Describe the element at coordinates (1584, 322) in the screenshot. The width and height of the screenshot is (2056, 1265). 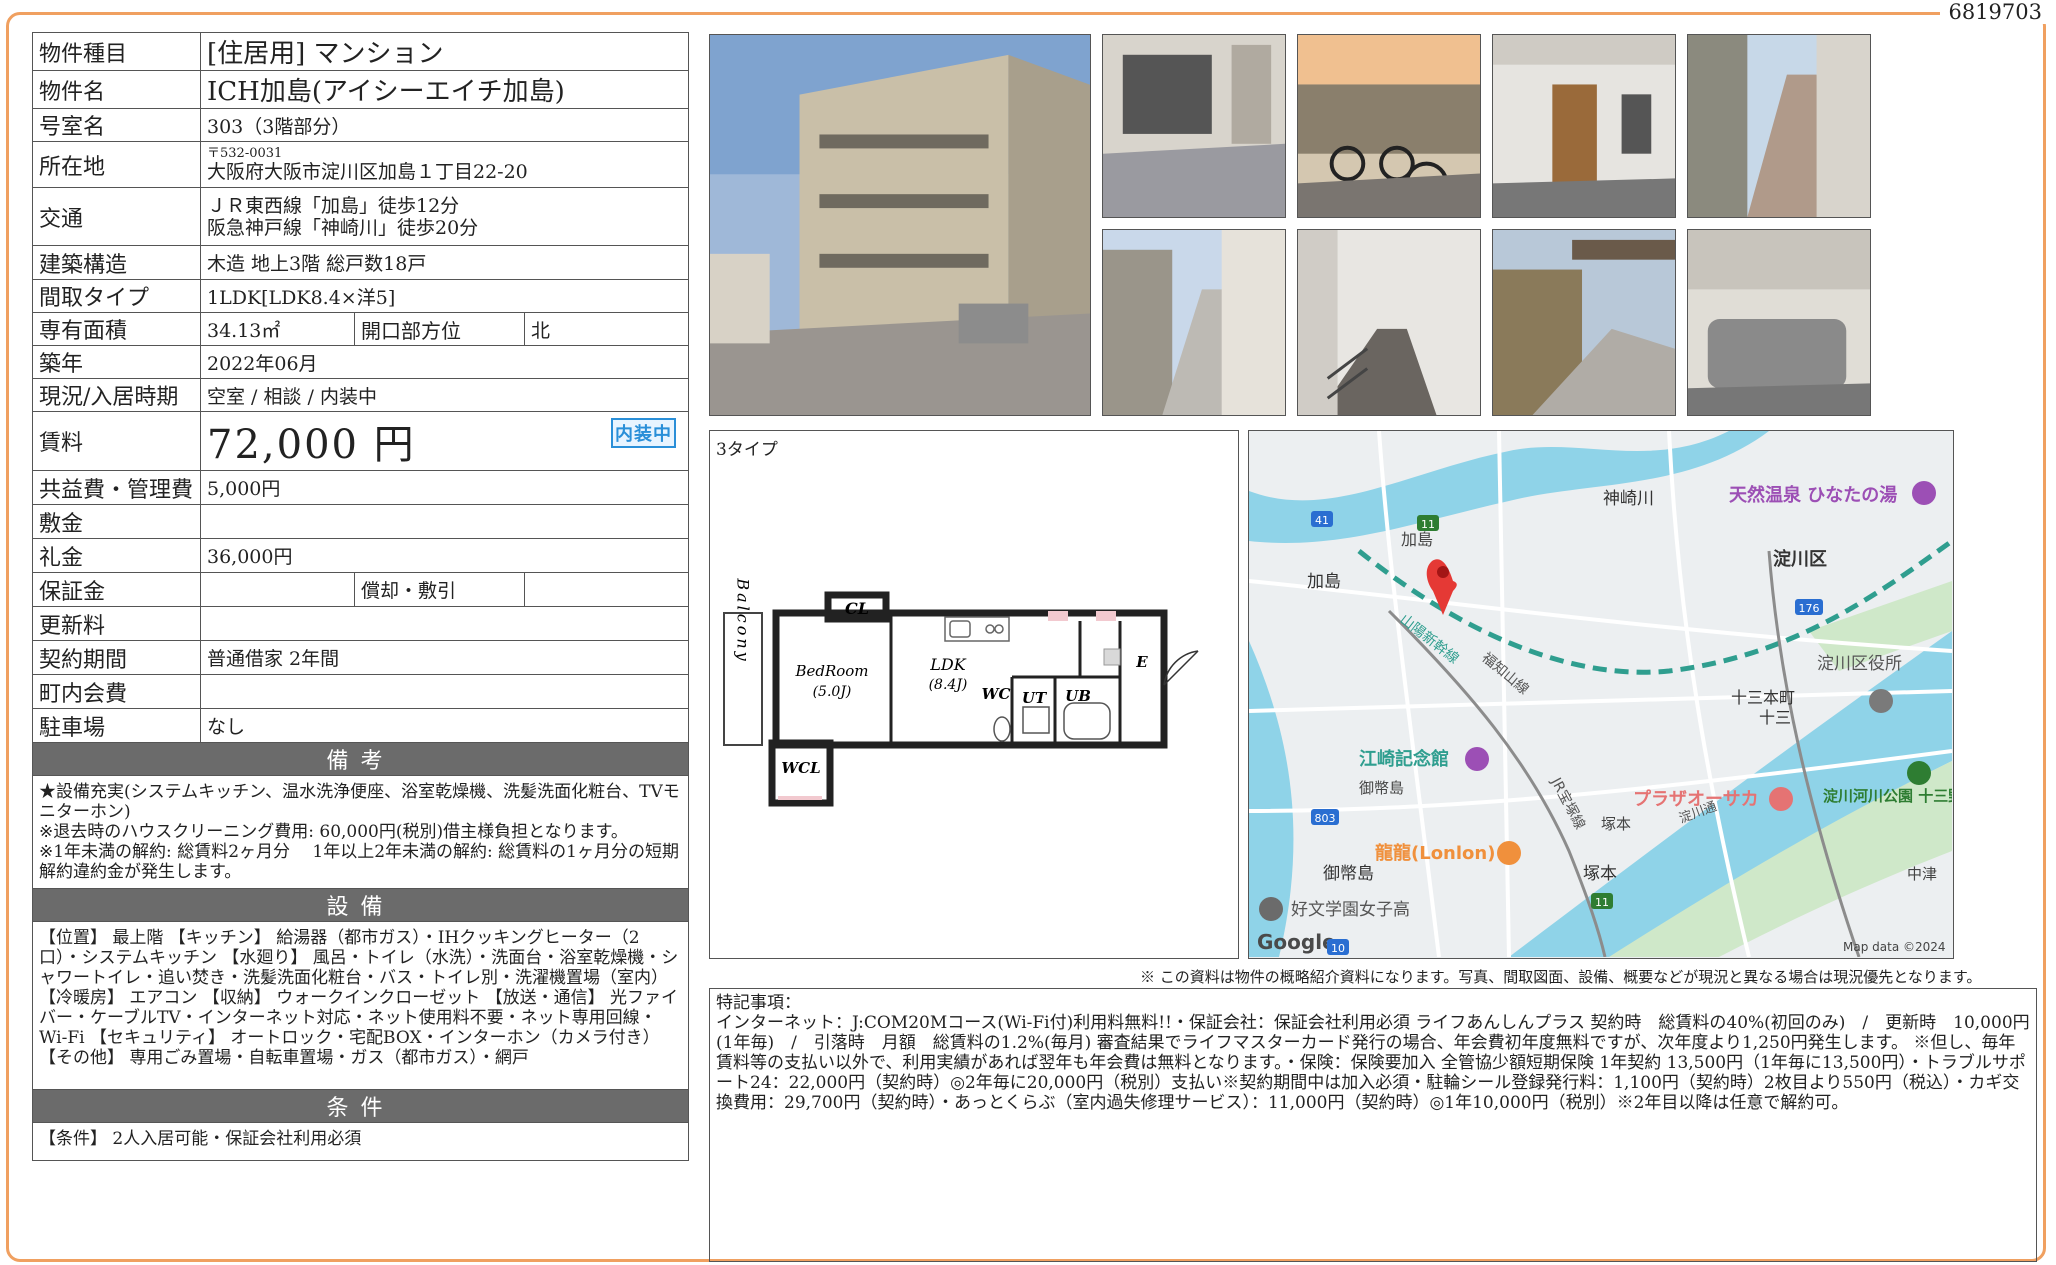
I see `bike-shelter-photo` at that location.